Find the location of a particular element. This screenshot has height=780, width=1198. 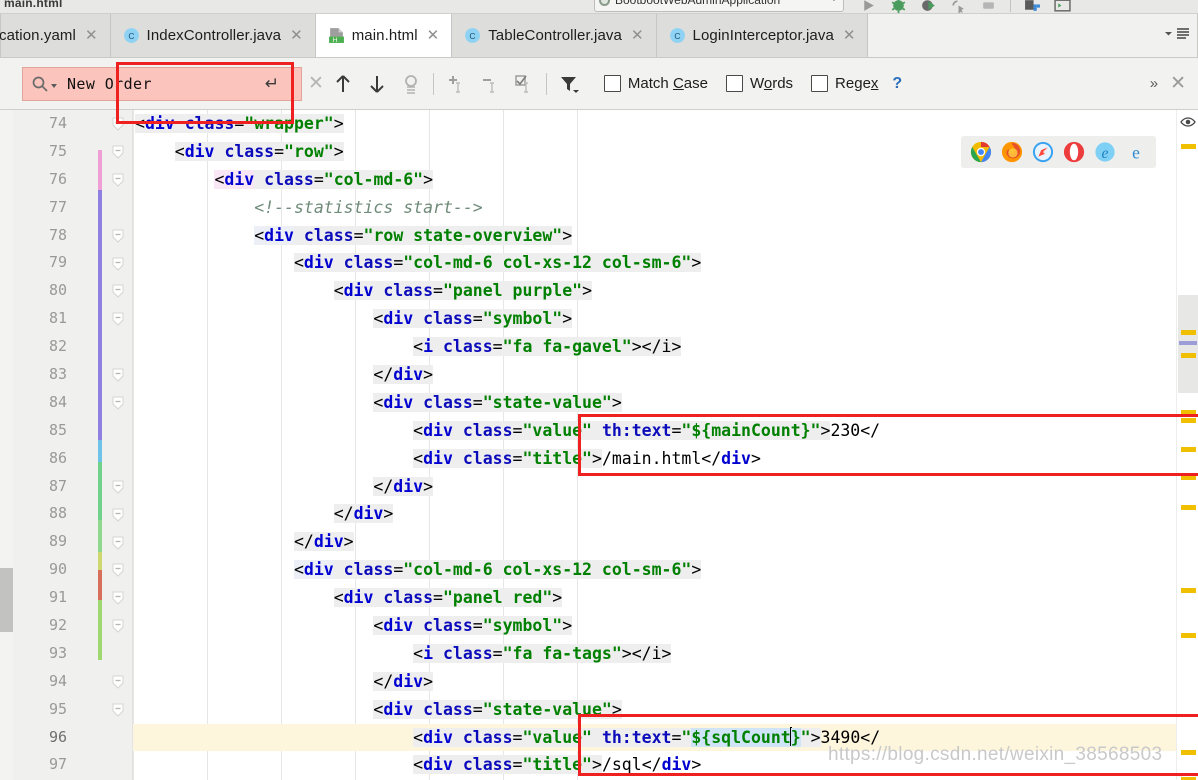

debug-icon is located at coordinates (898, 7).